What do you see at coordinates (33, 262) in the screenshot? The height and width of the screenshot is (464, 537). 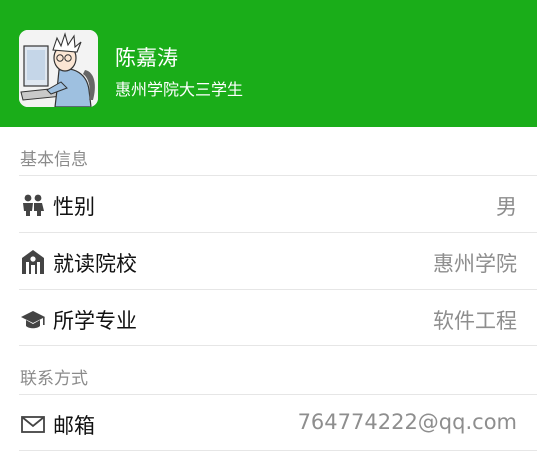 I see `school-building-icon` at bounding box center [33, 262].